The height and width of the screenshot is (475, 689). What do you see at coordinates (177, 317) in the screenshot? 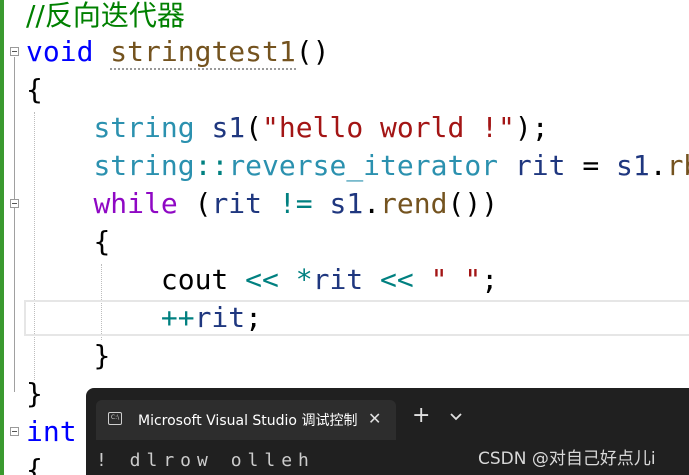
I see `increment-op: ++` at bounding box center [177, 317].